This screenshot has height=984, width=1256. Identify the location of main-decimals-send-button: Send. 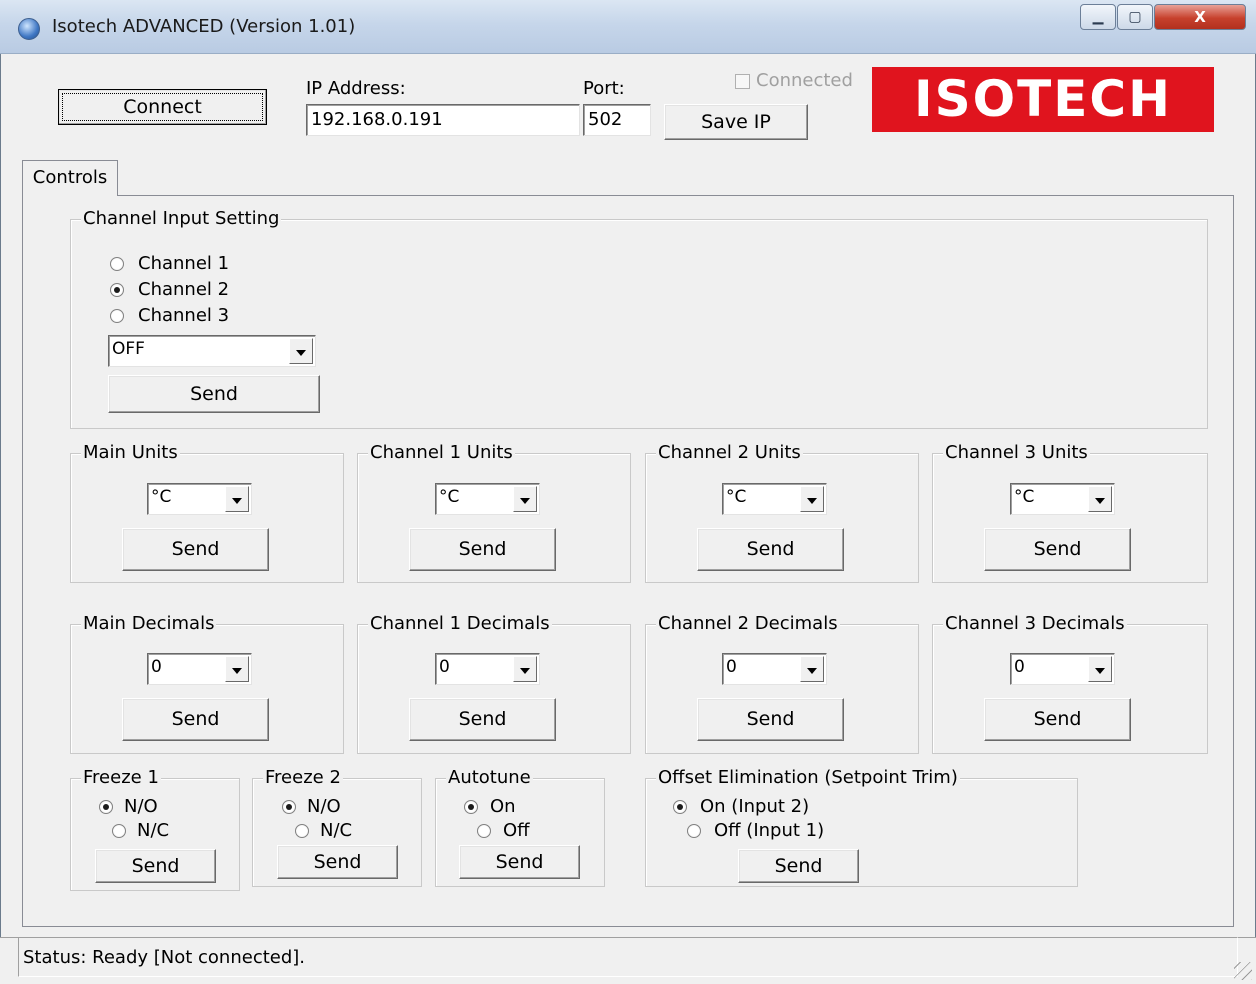
(195, 719).